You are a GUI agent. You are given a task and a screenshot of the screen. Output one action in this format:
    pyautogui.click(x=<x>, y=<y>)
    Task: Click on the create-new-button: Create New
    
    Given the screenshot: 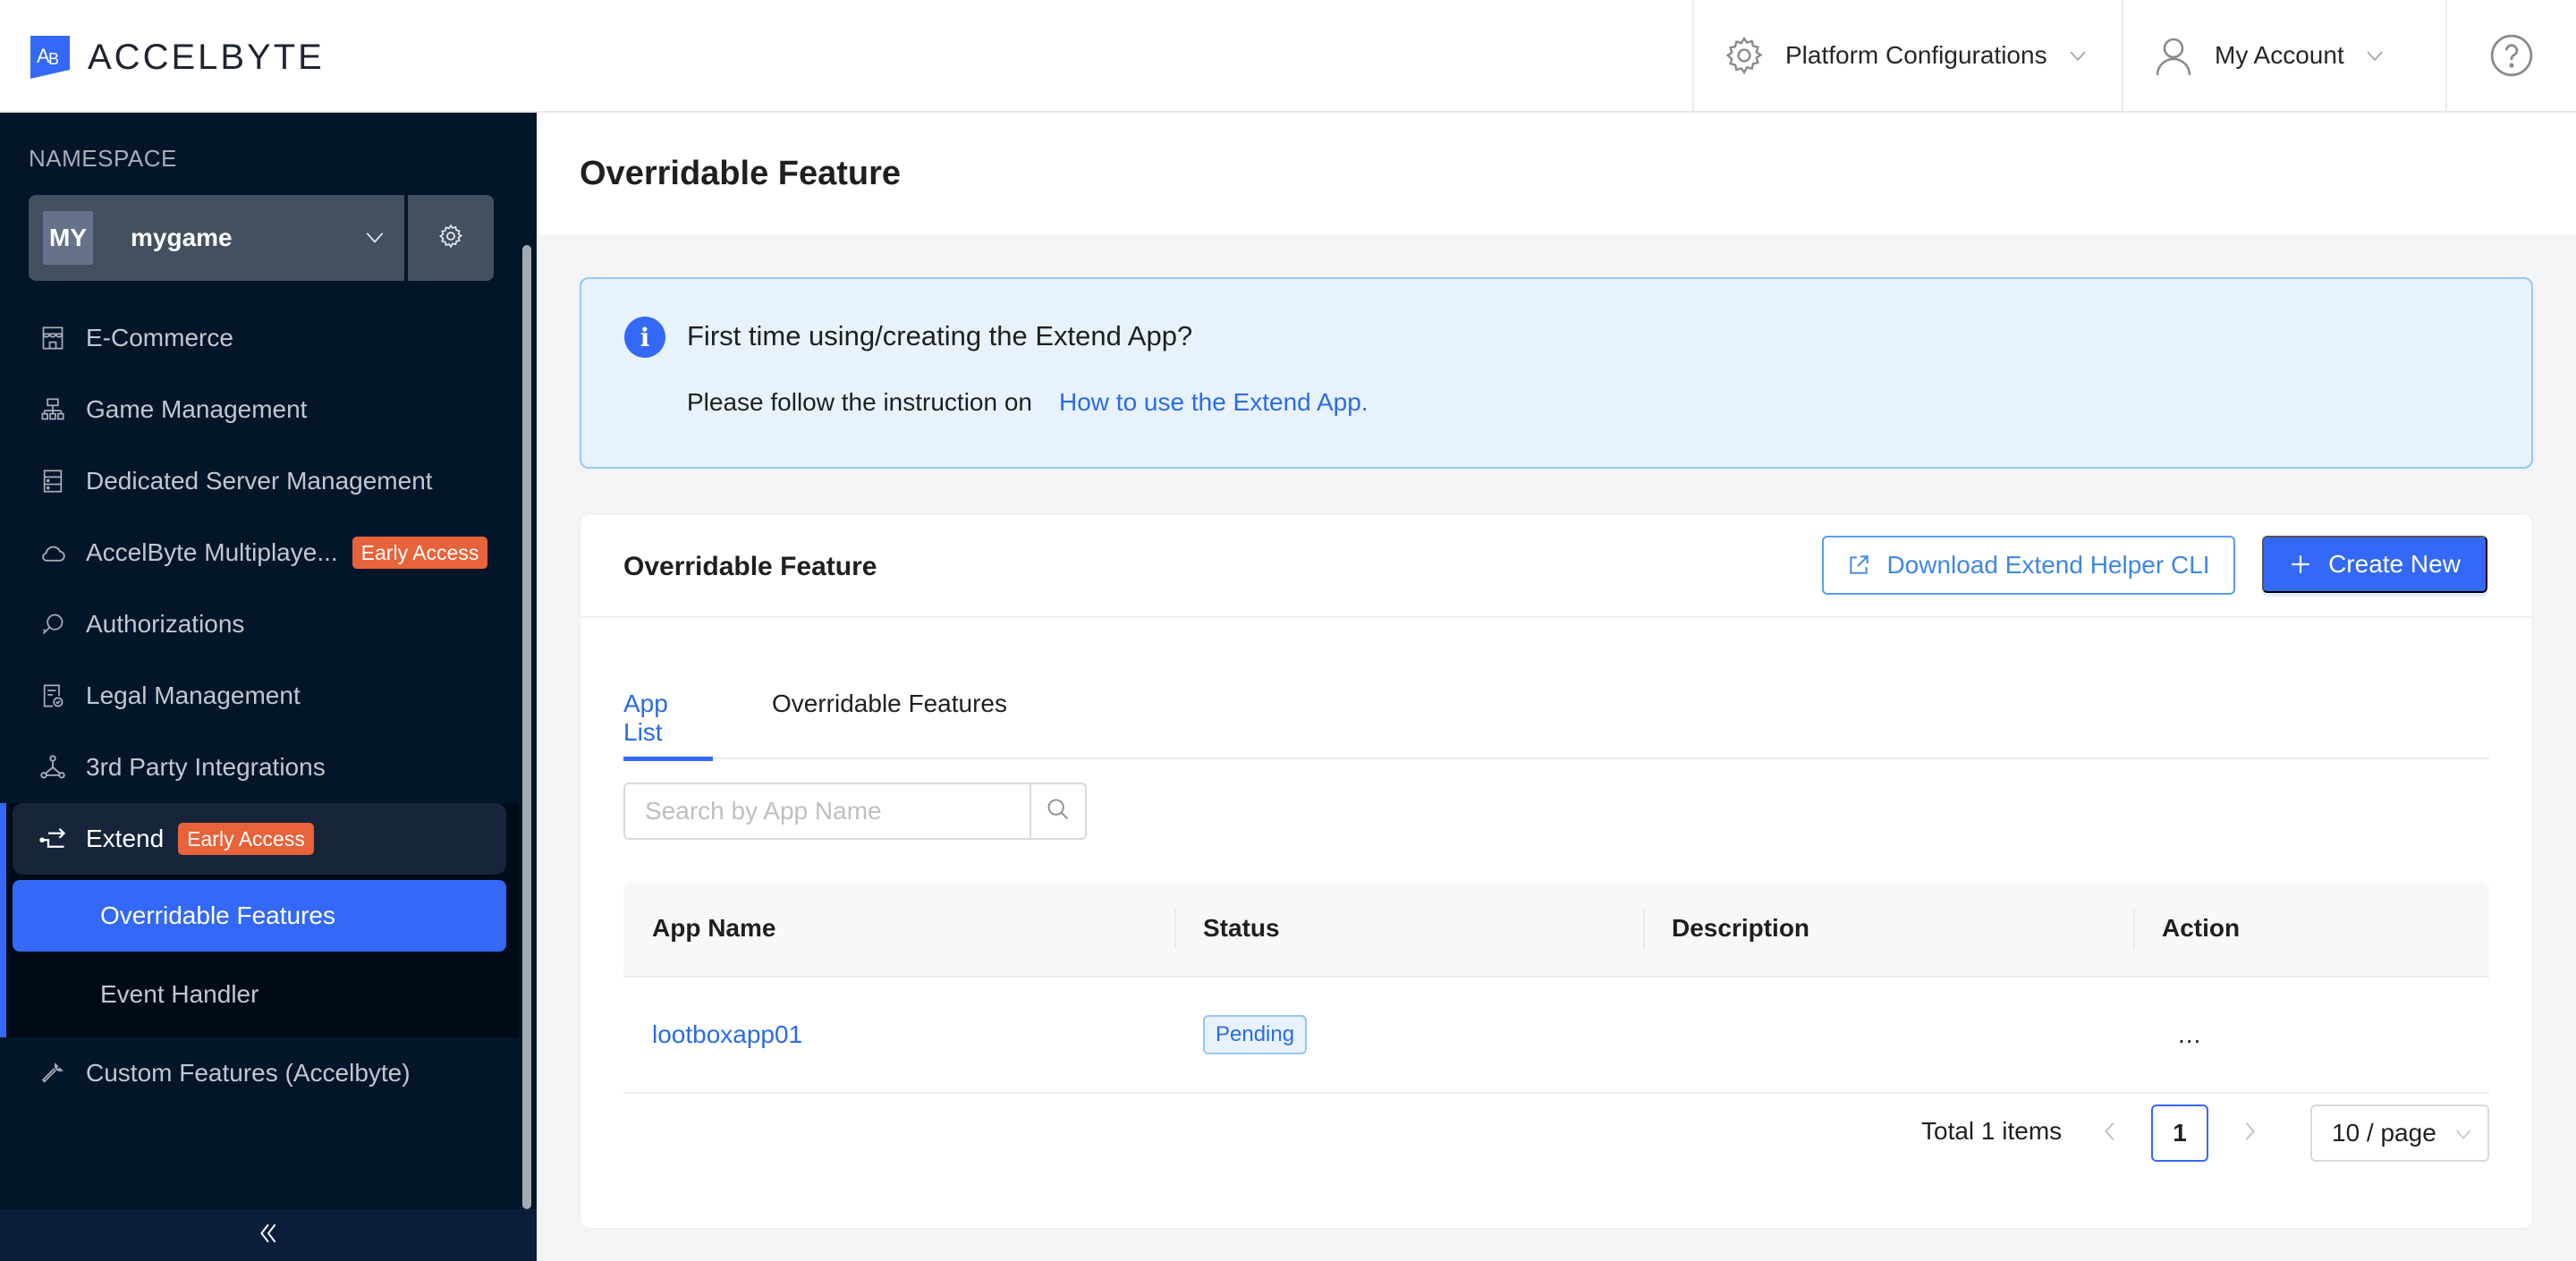 What is the action you would take?
    pyautogui.click(x=2374, y=564)
    